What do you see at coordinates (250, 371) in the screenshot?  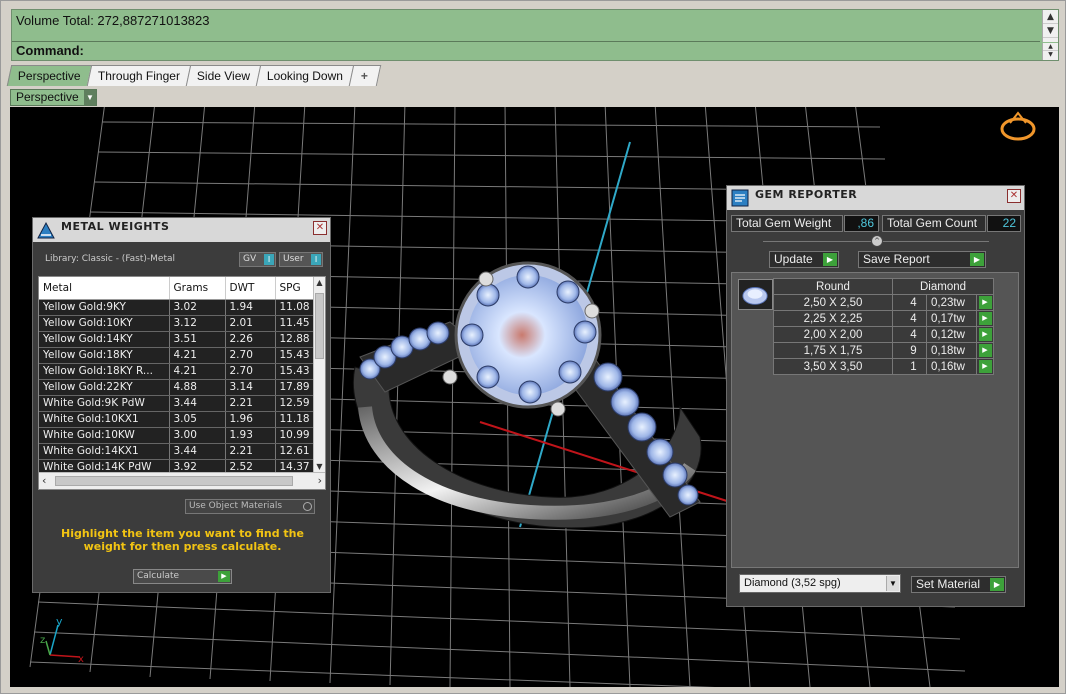 I see `dwt-cell: 2.70` at bounding box center [250, 371].